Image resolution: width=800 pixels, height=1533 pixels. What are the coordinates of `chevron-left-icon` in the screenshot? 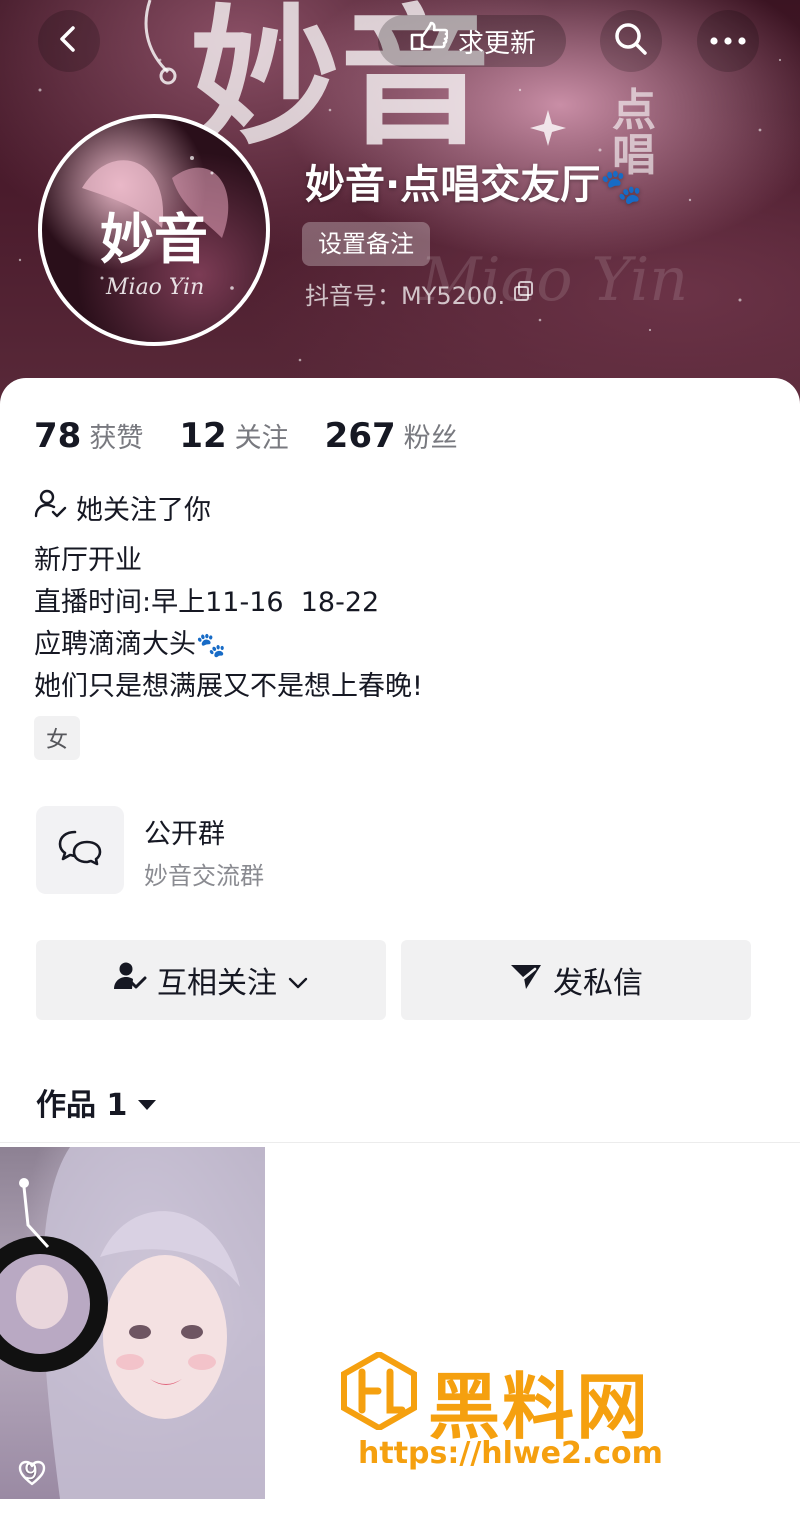 It's located at (69, 41).